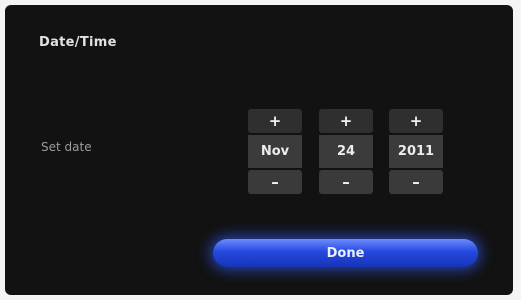 The image size is (521, 300). What do you see at coordinates (416, 182) in the screenshot?
I see `year-decrement-button: –` at bounding box center [416, 182].